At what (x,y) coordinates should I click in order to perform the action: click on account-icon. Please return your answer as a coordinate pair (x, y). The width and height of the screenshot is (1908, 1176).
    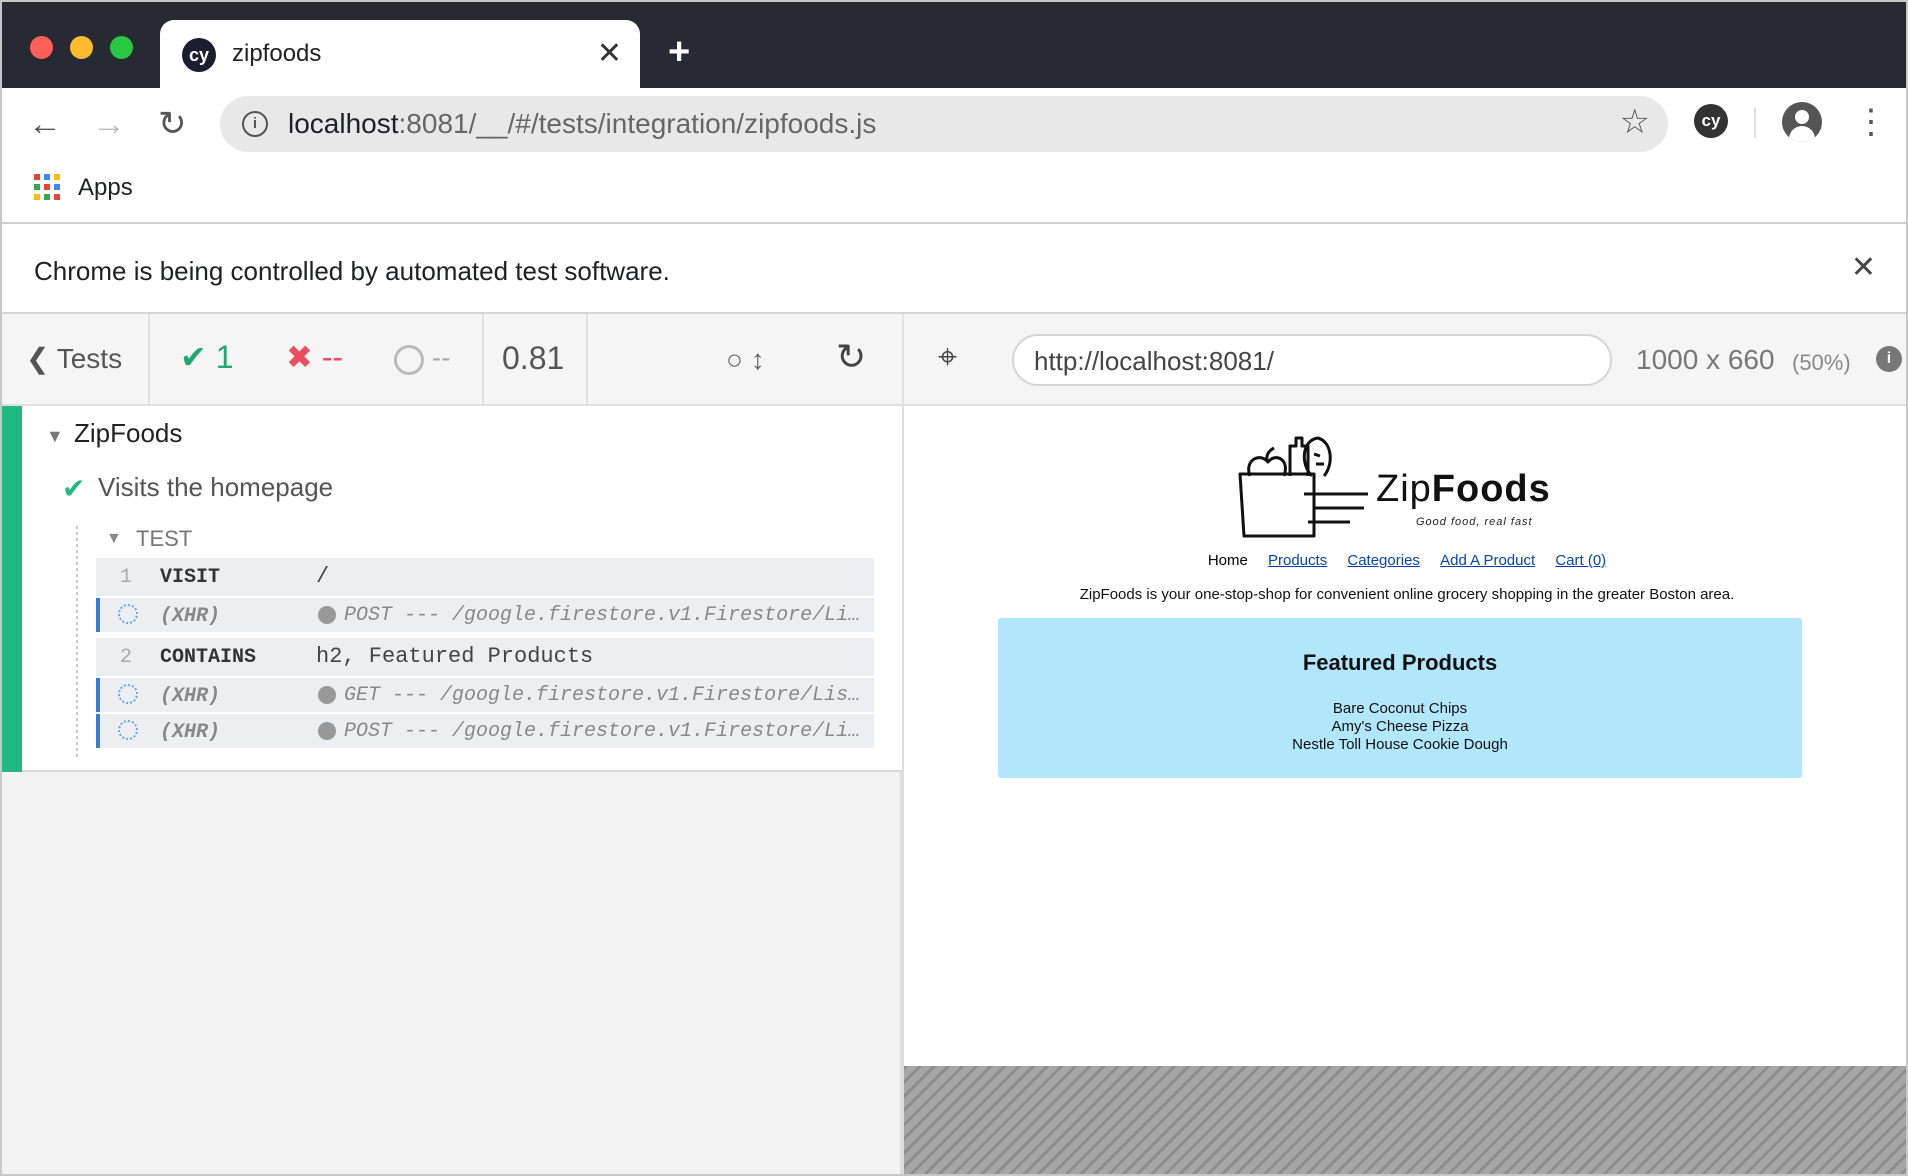
    Looking at the image, I should click on (1802, 122).